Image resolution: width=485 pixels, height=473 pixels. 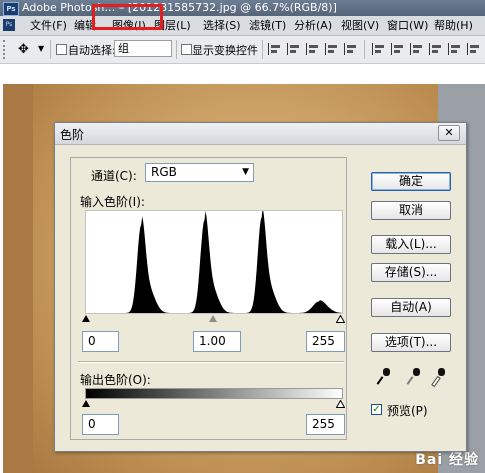 What do you see at coordinates (143, 48) in the screenshot?
I see `auto-select-target-dropdown: 组` at bounding box center [143, 48].